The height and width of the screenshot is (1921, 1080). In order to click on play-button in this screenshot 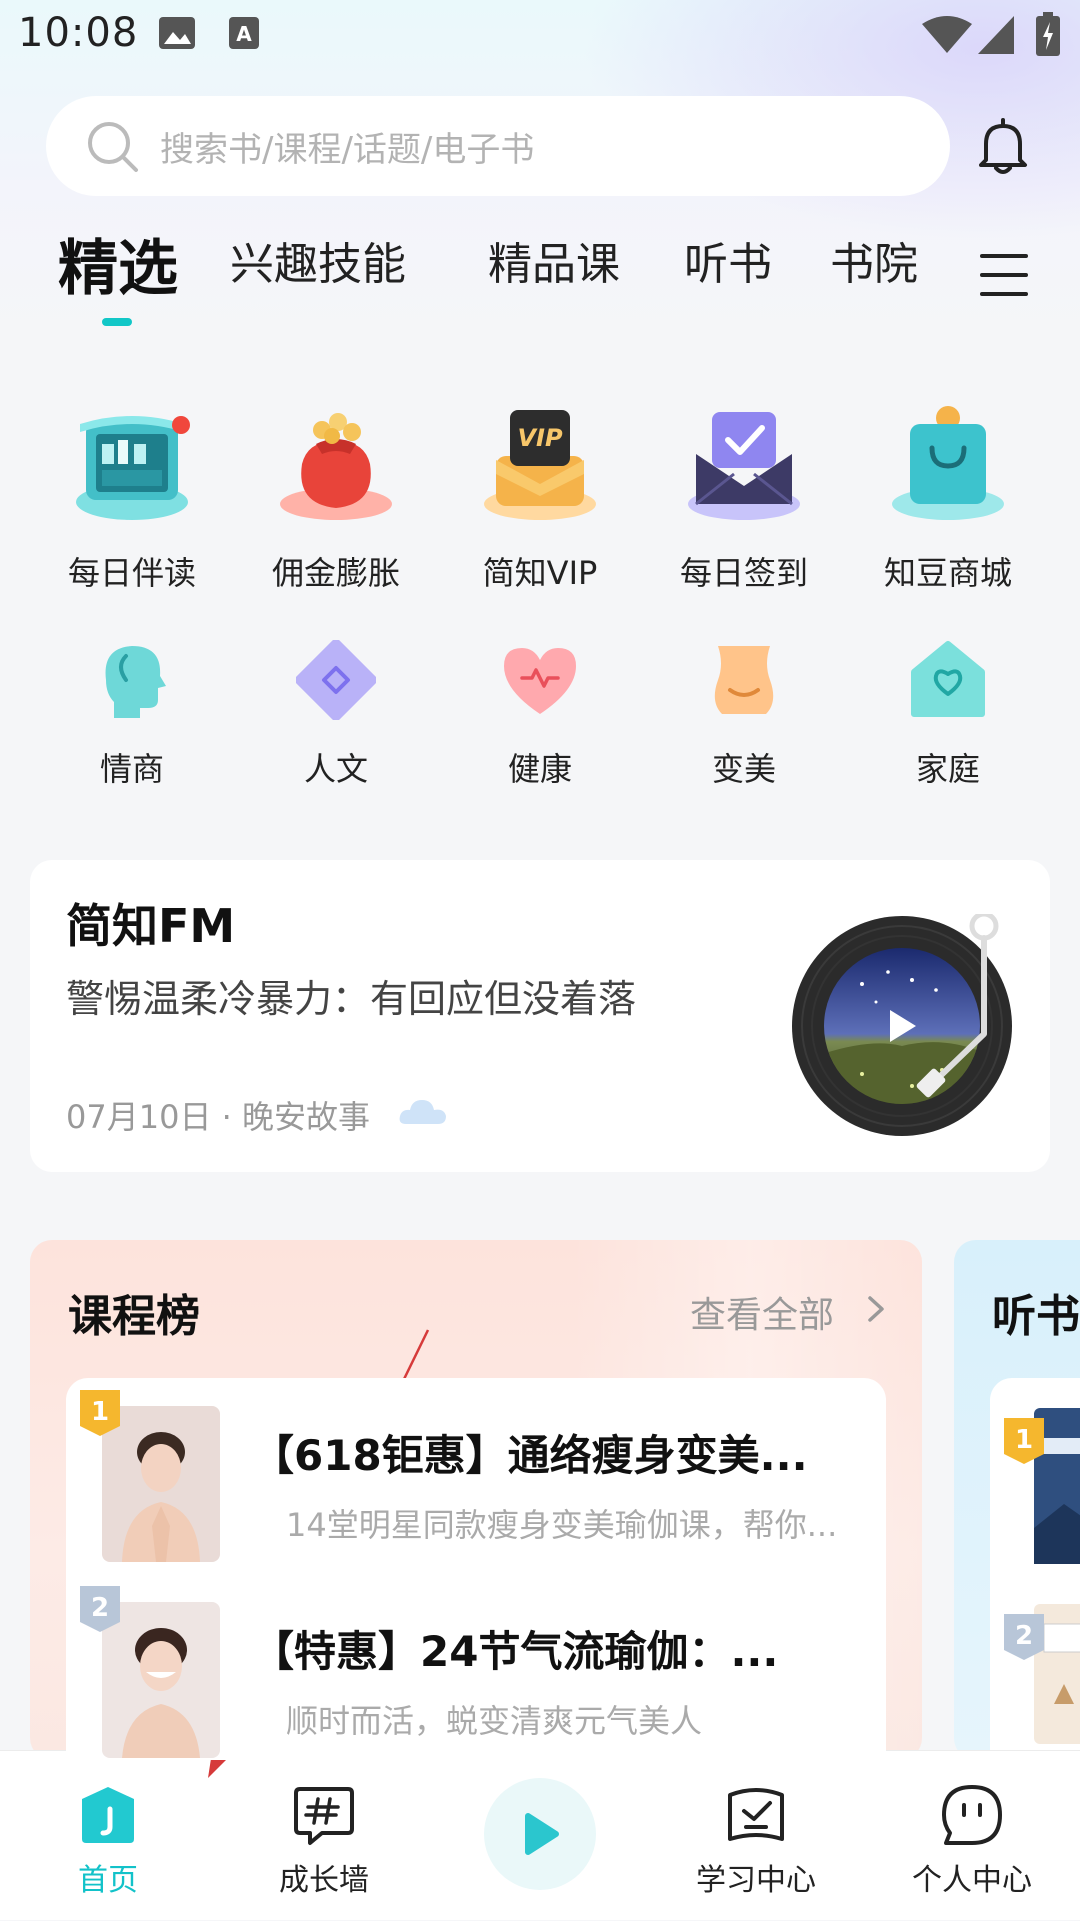, I will do `click(540, 1834)`.